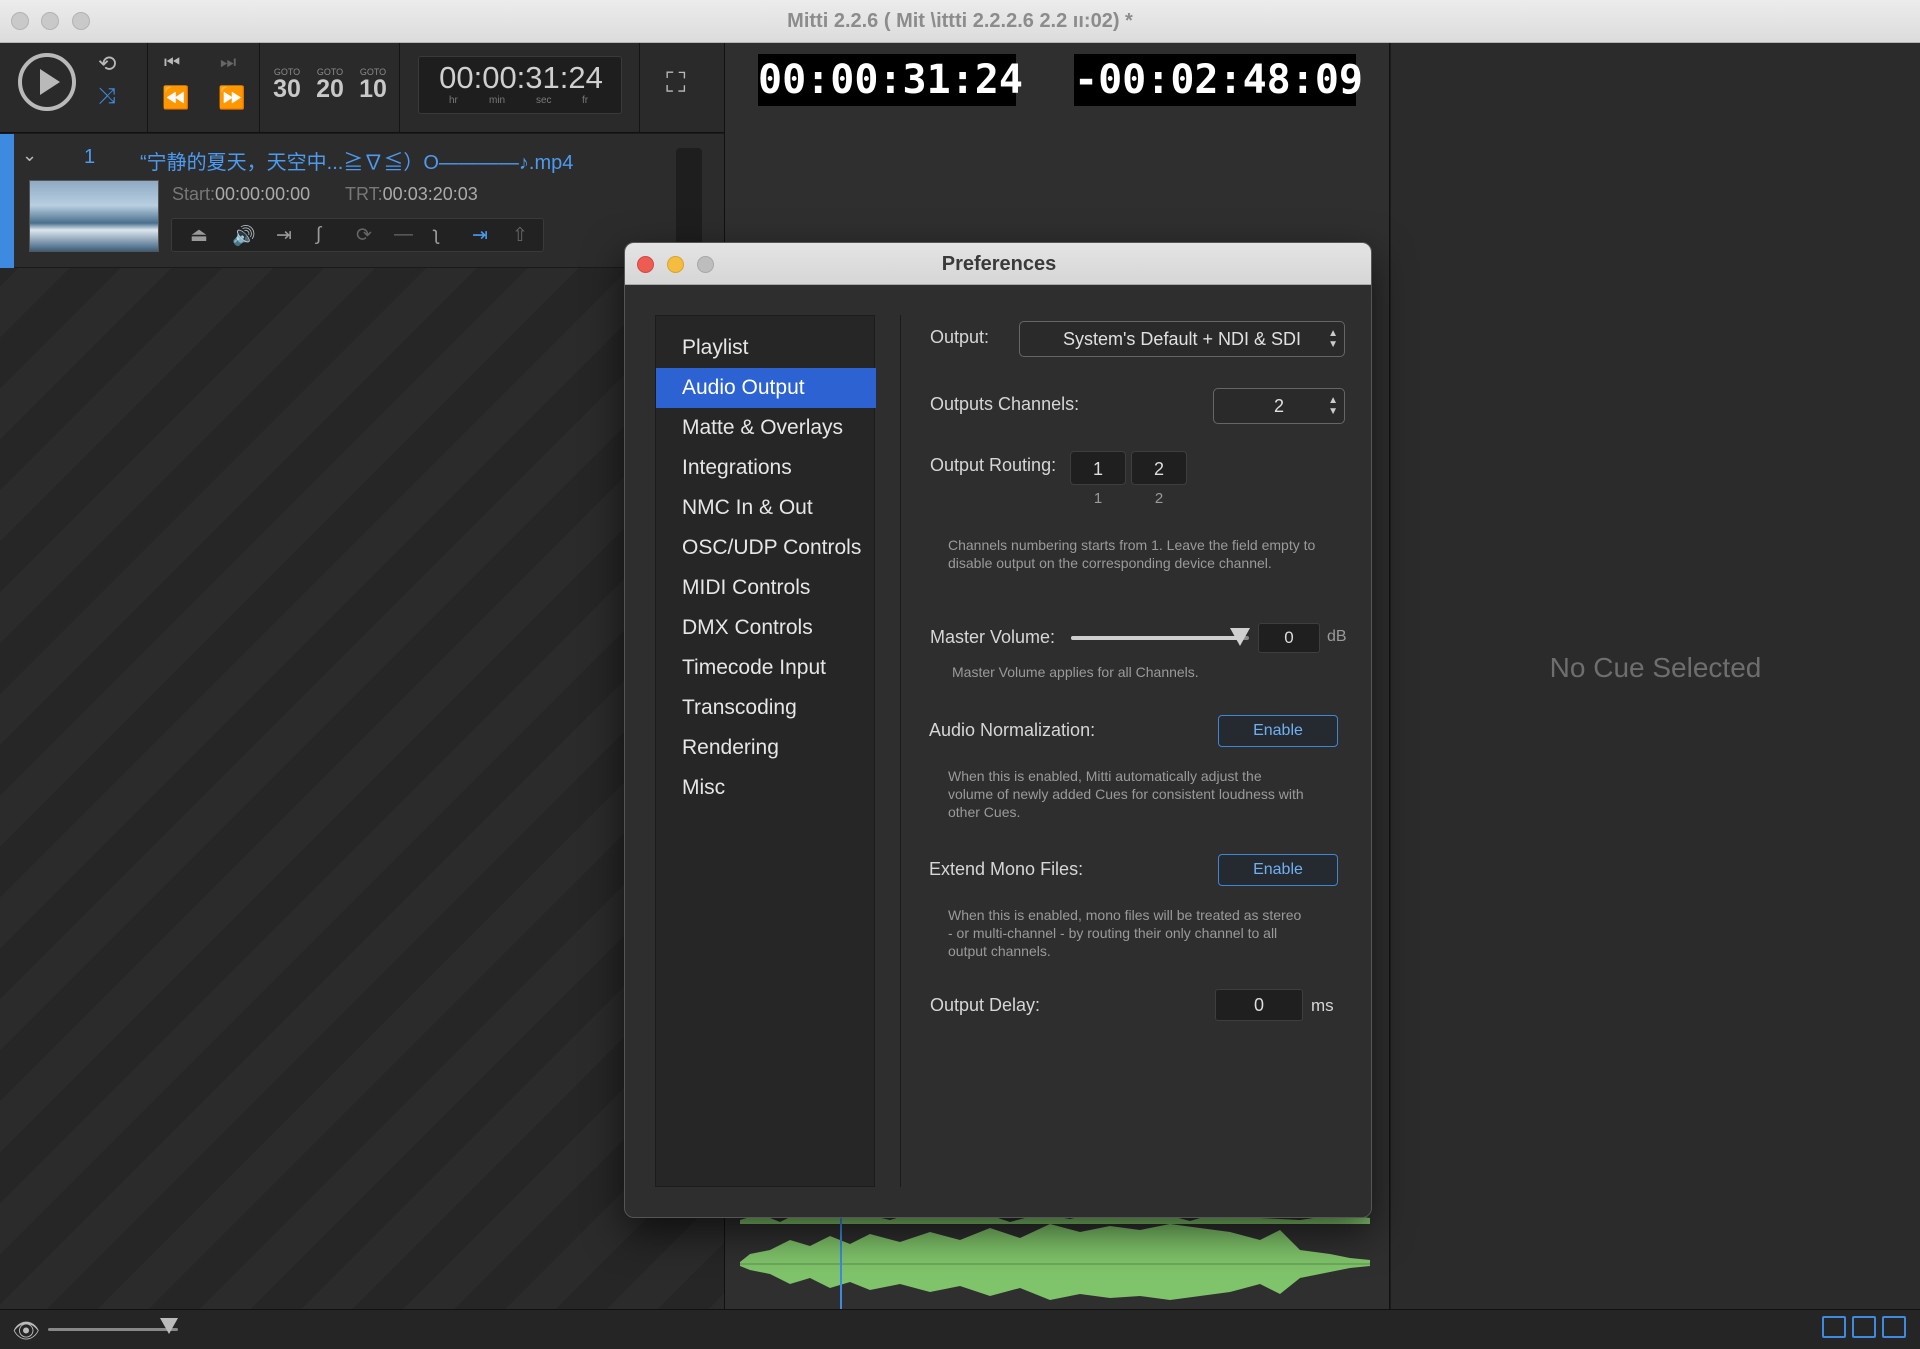 The width and height of the screenshot is (1920, 1349). What do you see at coordinates (1337, 636) in the screenshot?
I see `master-volume-unit: dB` at bounding box center [1337, 636].